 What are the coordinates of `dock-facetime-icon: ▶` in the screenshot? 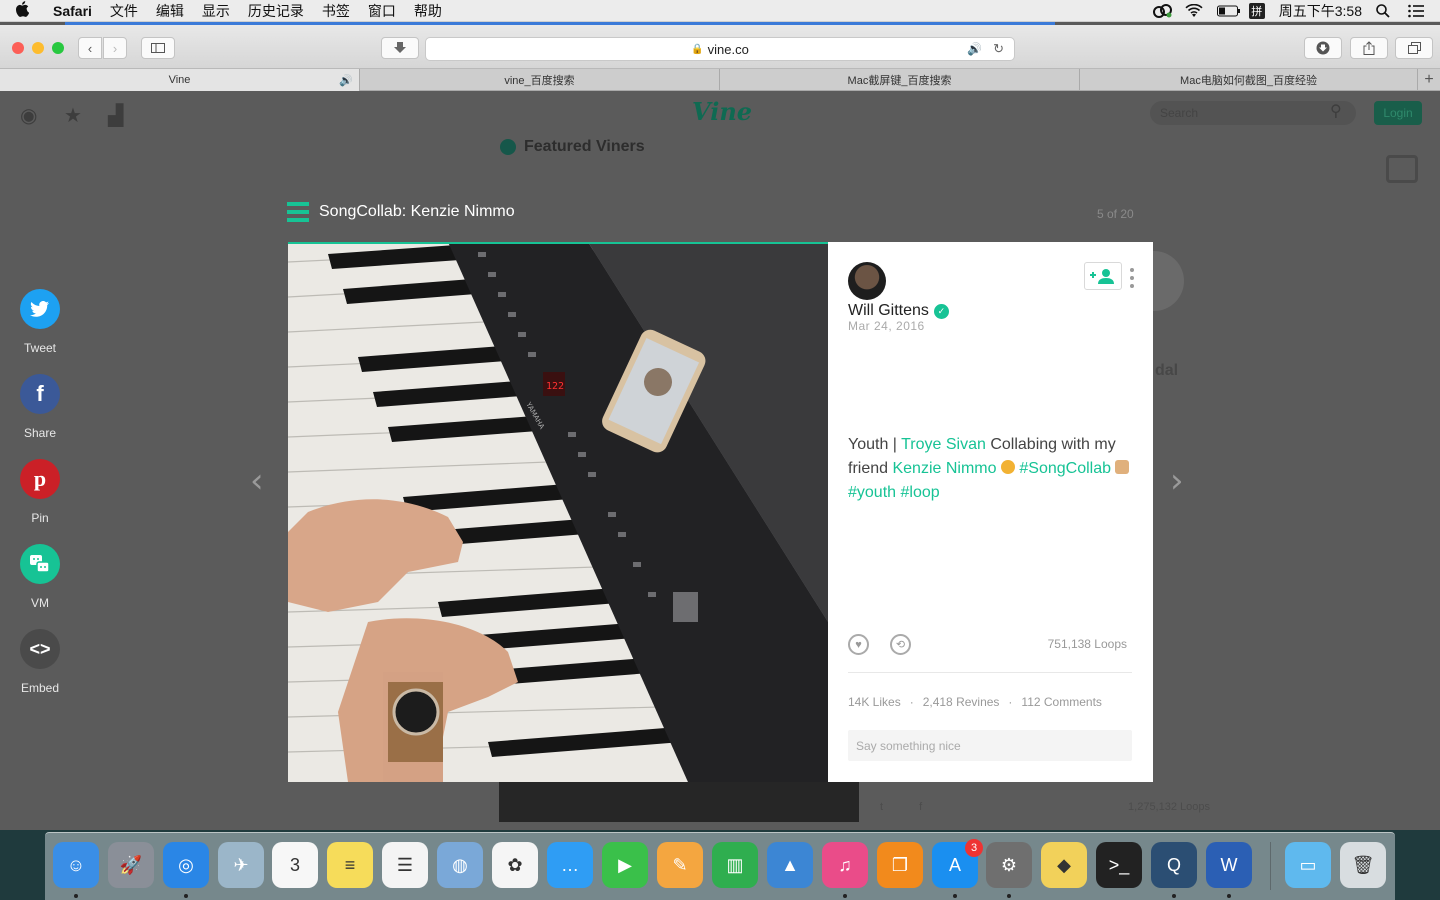 It's located at (625, 865).